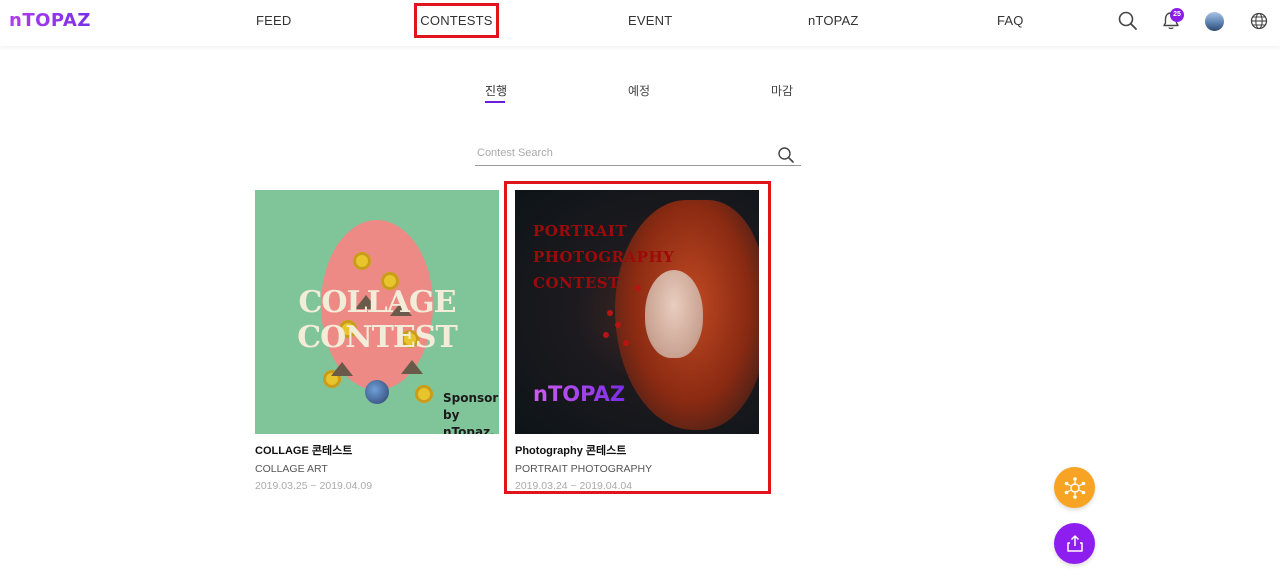 The height and width of the screenshot is (586, 1280). I want to click on contest-dates: 2019.03.25 ~ 2019.04.09, so click(314, 486).